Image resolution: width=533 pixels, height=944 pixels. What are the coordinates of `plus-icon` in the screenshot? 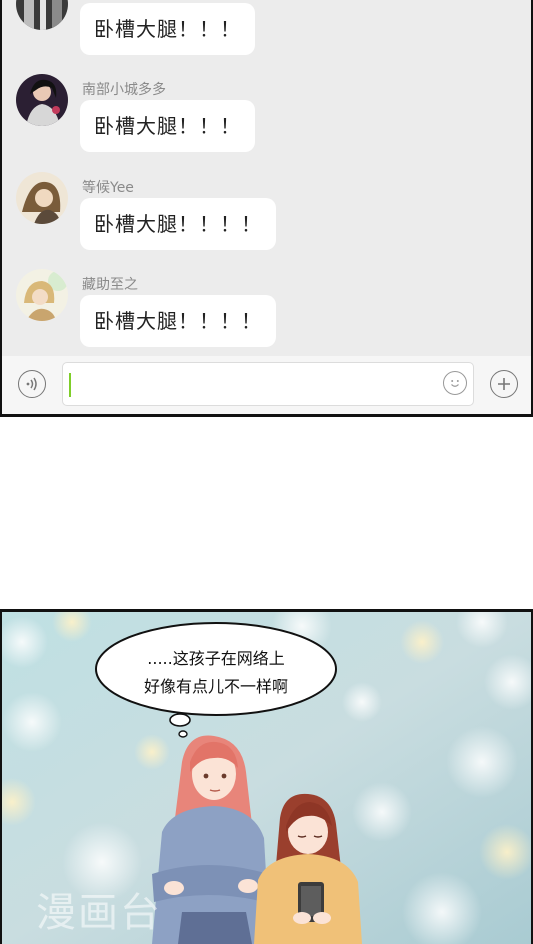 It's located at (504, 384).